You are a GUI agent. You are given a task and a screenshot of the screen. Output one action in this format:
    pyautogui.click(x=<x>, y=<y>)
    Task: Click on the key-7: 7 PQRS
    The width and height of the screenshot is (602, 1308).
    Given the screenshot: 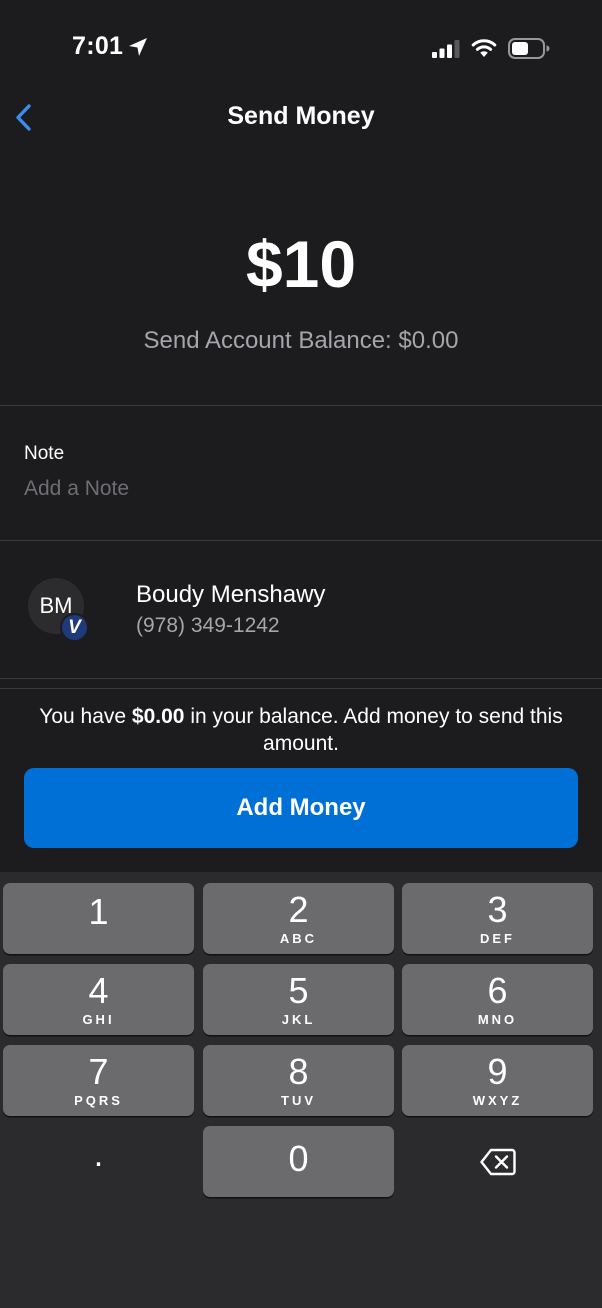 What is the action you would take?
    pyautogui.click(x=98, y=1080)
    